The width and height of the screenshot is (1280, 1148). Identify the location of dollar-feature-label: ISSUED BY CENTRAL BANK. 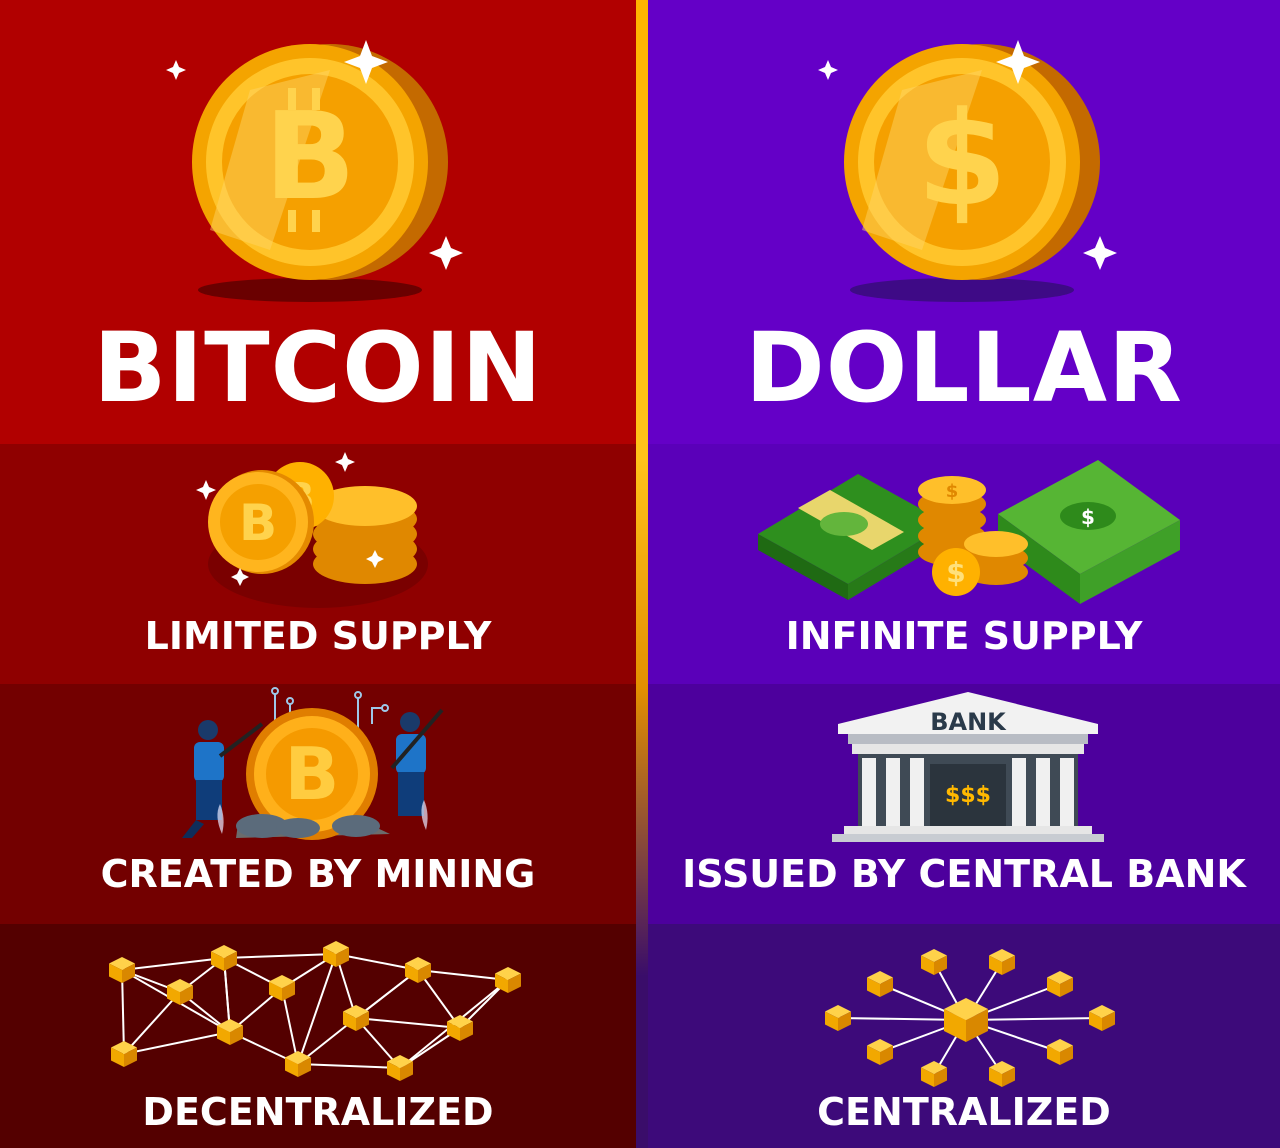
(964, 874).